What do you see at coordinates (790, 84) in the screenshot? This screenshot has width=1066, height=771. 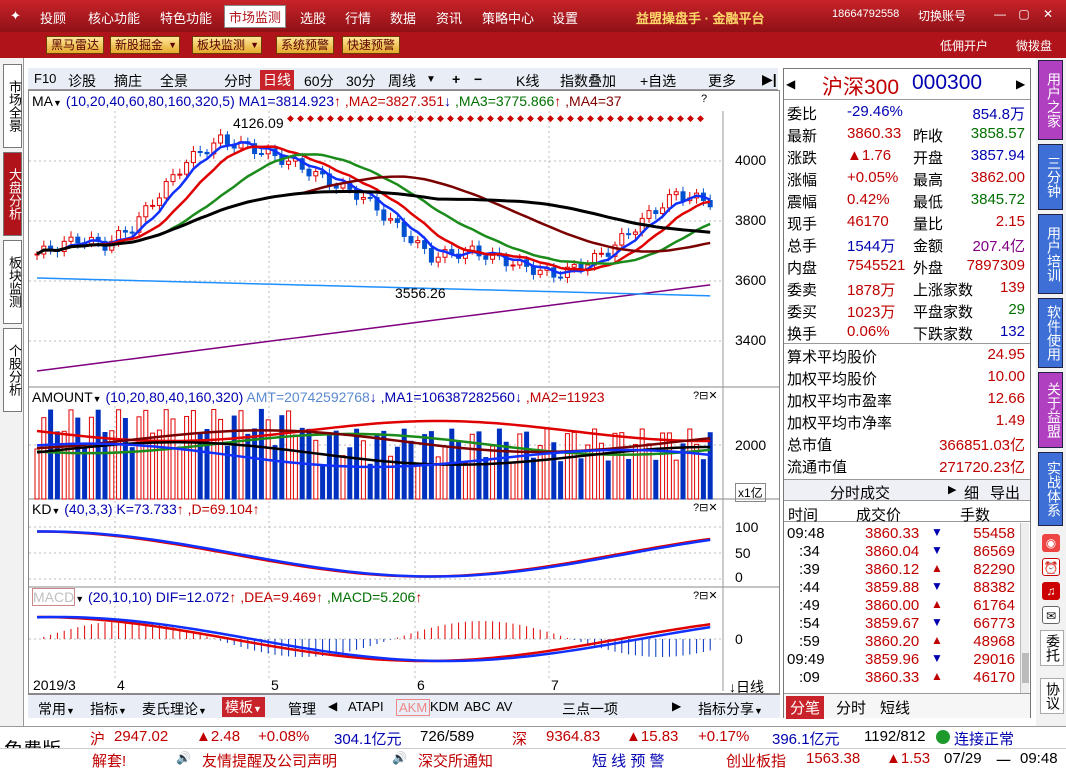 I see `prev-stock-icon: ◀` at bounding box center [790, 84].